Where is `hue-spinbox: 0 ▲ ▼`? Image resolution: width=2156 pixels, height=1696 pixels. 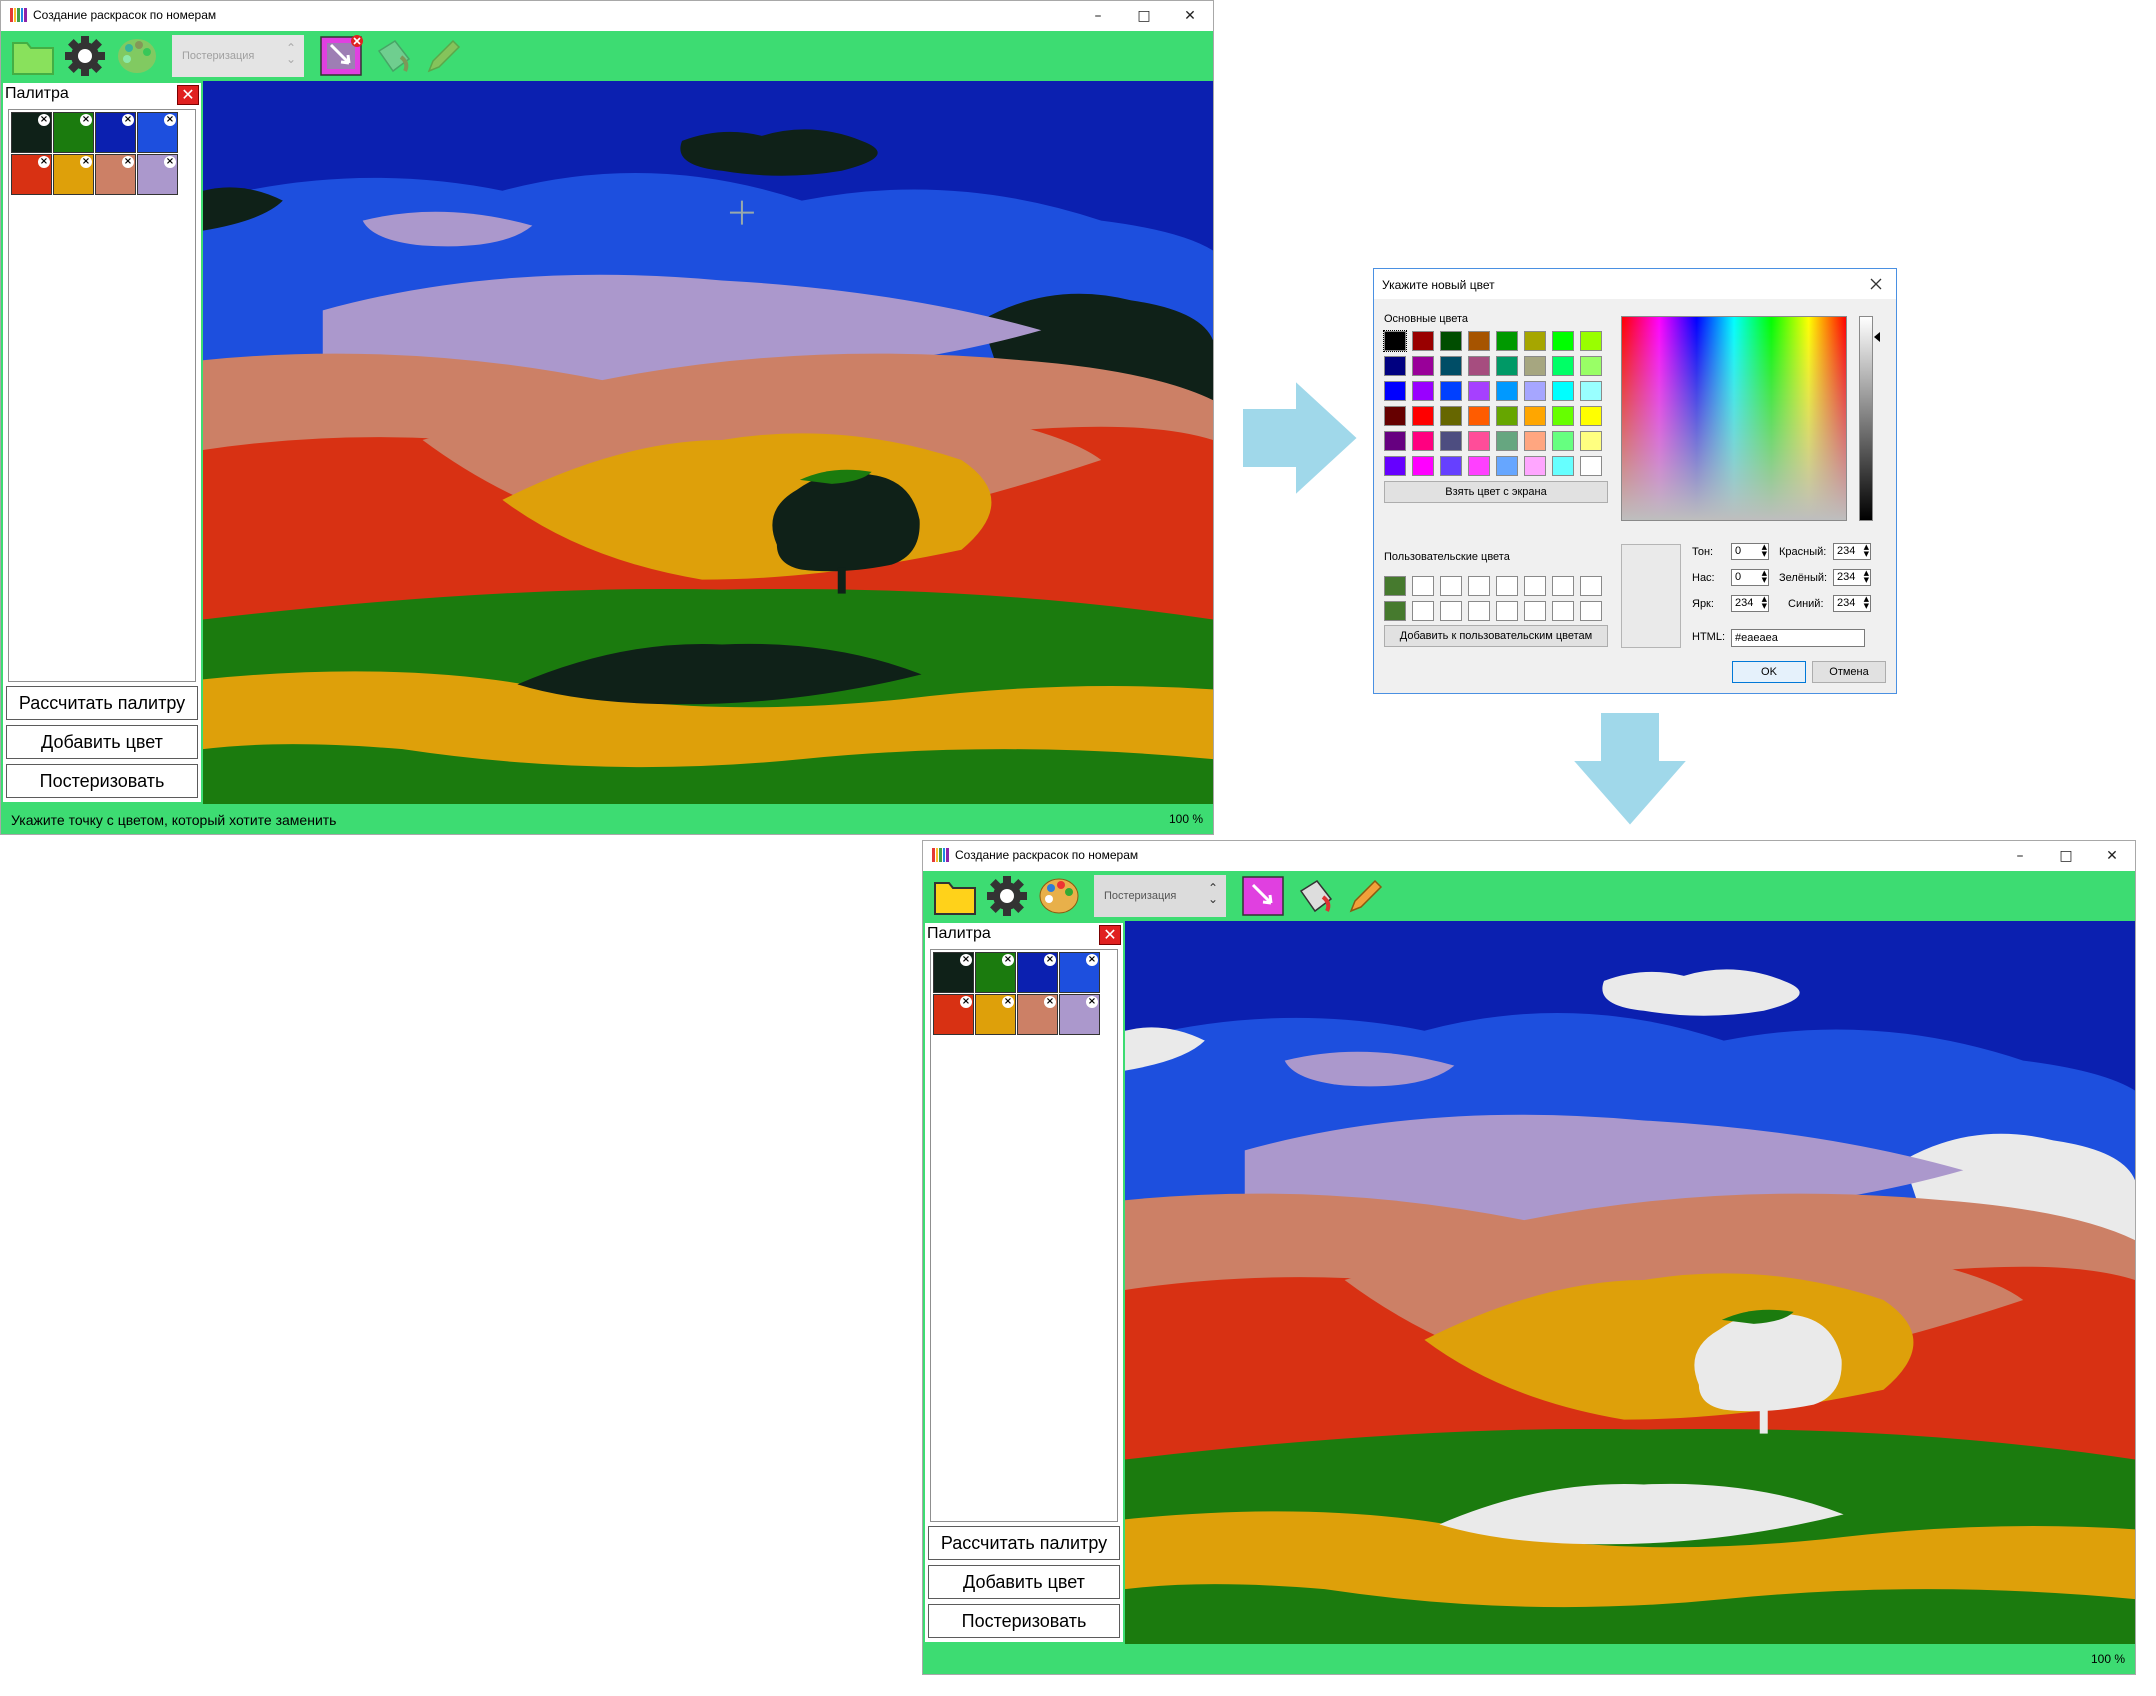
hue-spinbox: 0 ▲ ▼ is located at coordinates (1750, 551).